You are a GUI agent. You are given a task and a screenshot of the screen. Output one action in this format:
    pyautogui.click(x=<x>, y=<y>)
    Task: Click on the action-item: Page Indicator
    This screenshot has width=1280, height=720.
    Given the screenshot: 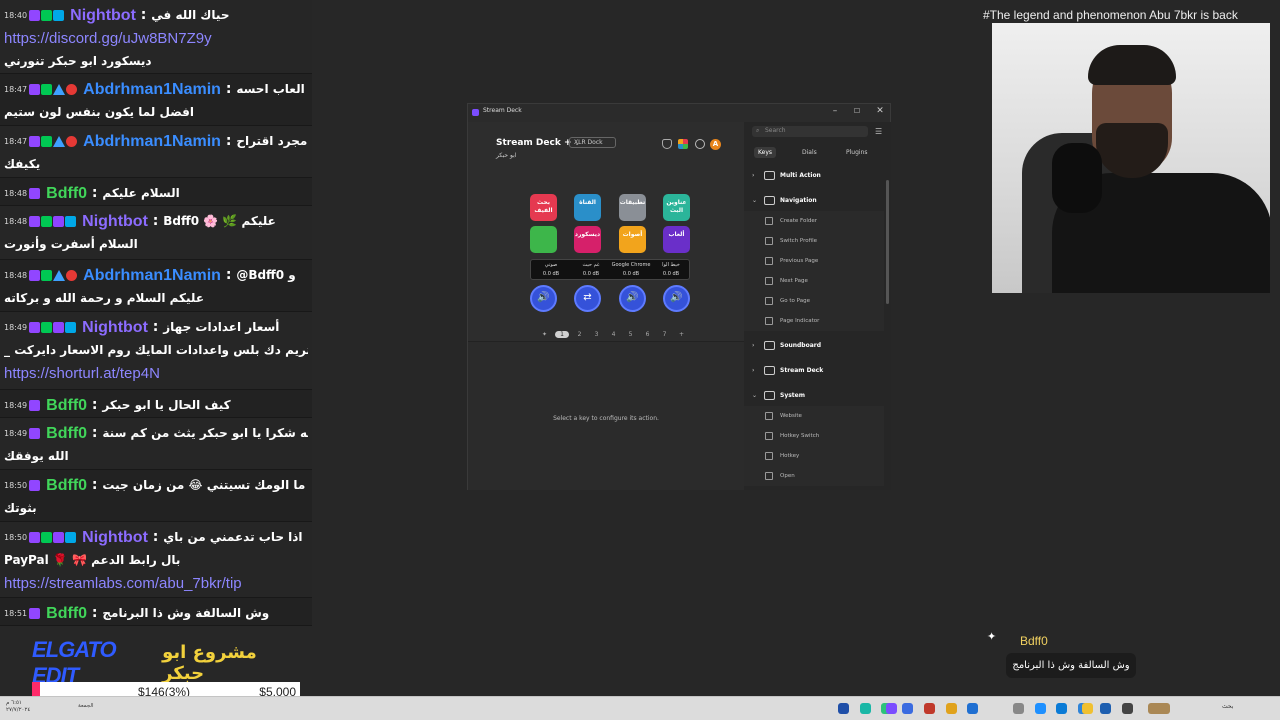 What is the action you would take?
    pyautogui.click(x=814, y=321)
    